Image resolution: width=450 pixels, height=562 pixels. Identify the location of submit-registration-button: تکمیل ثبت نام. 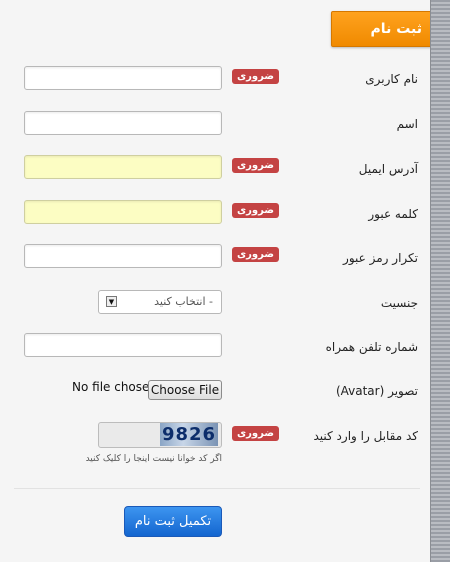
(173, 521).